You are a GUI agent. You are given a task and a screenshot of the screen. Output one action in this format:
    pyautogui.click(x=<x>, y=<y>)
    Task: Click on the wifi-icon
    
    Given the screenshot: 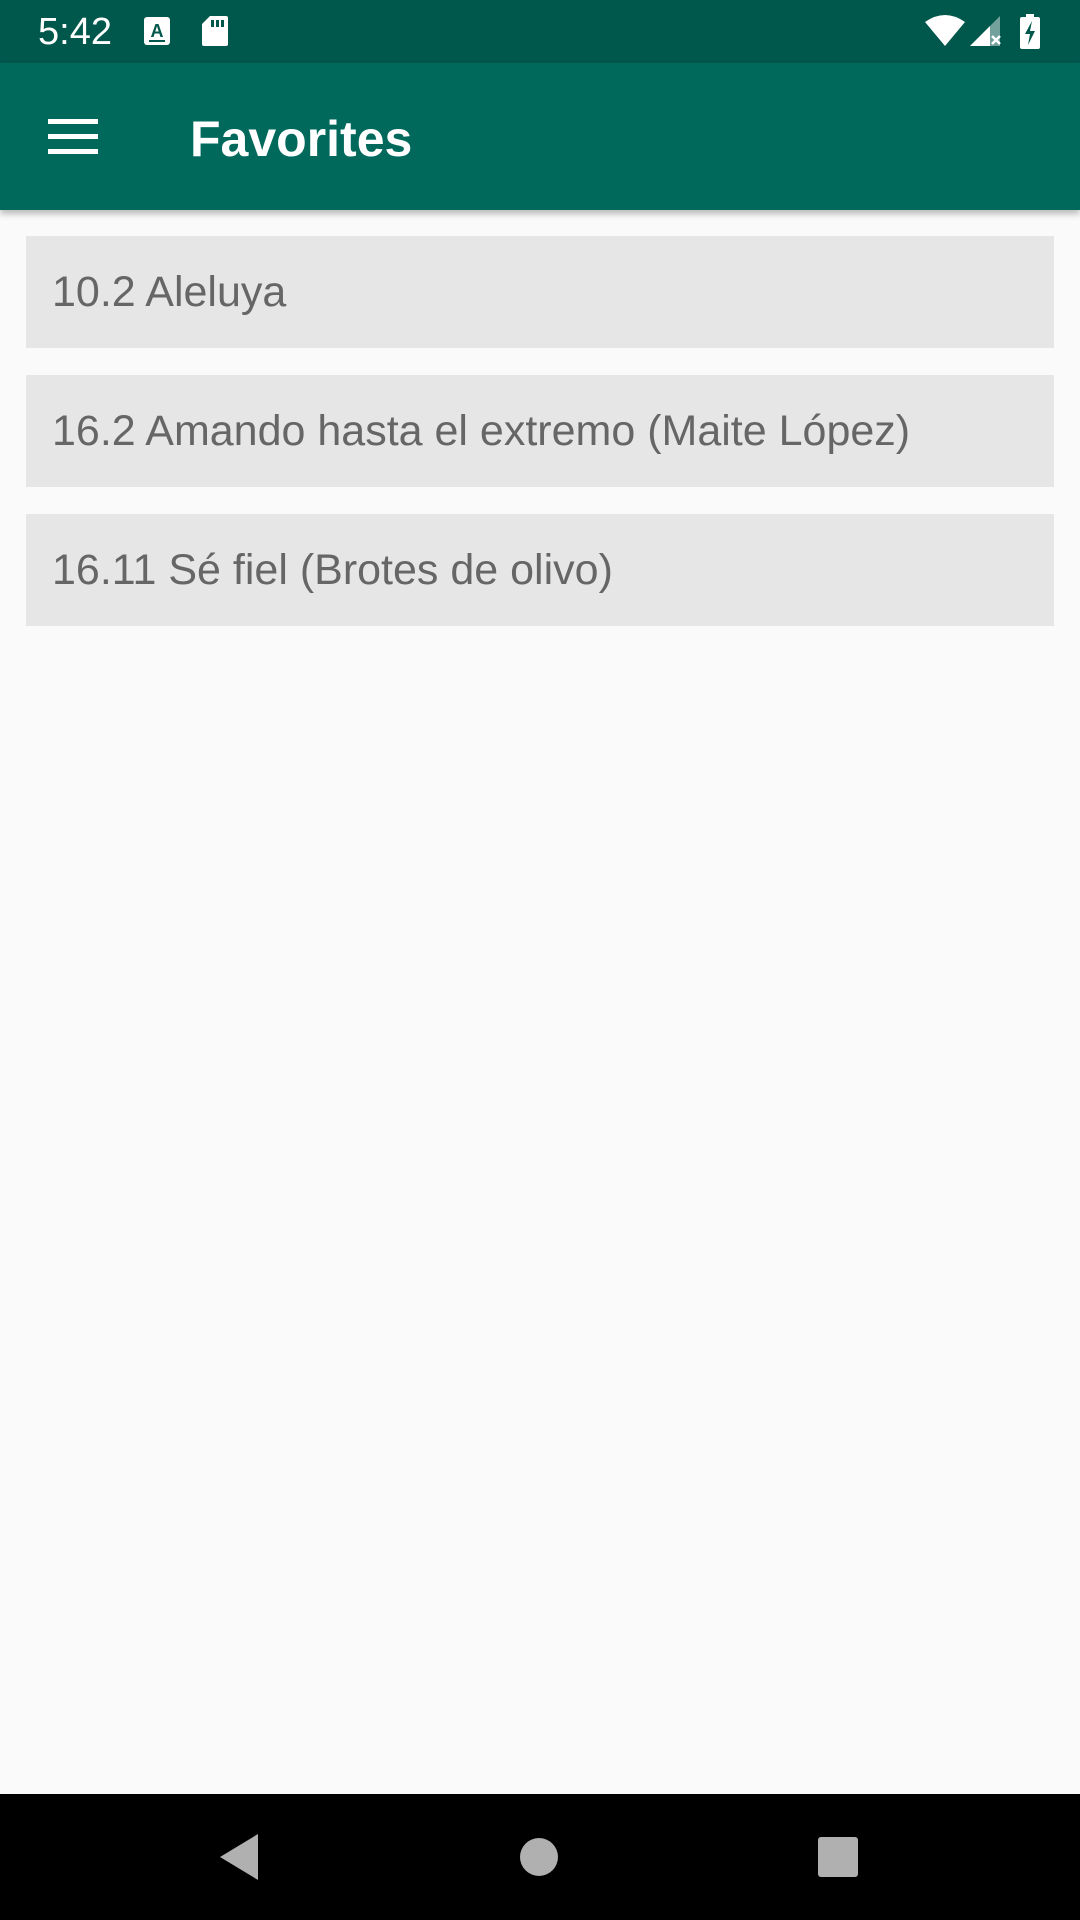 What is the action you would take?
    pyautogui.click(x=945, y=31)
    